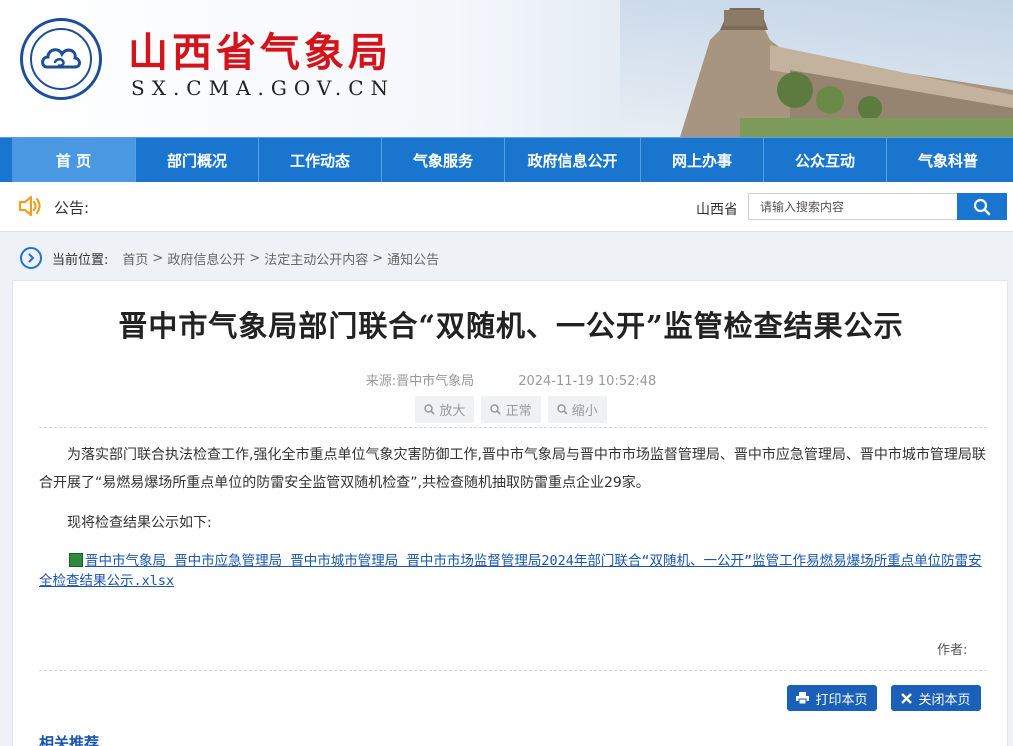  I want to click on print-button: 打印本页, so click(832, 698).